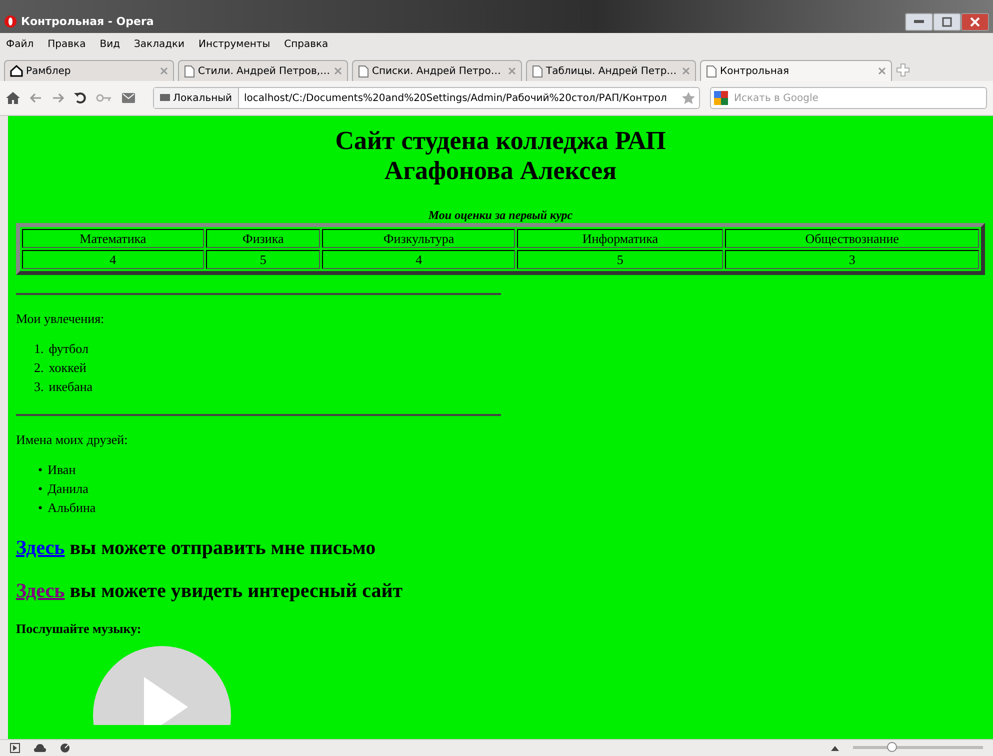 The image size is (993, 756). I want to click on page-heading: Сайт студена колледжа РАП Агафонова Алексея, so click(500, 156).